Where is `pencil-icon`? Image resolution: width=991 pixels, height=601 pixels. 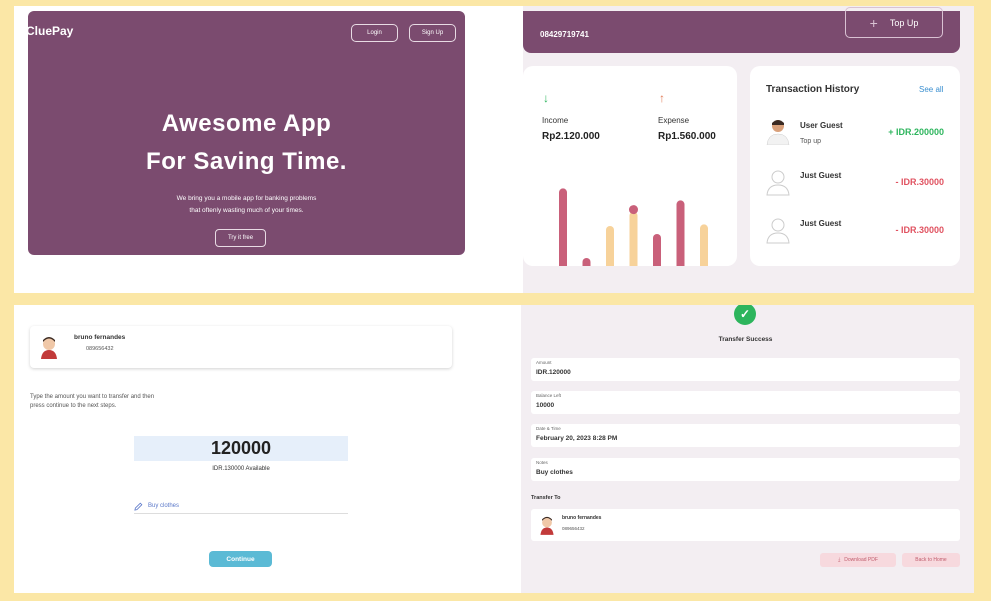
pencil-icon is located at coordinates (138, 506).